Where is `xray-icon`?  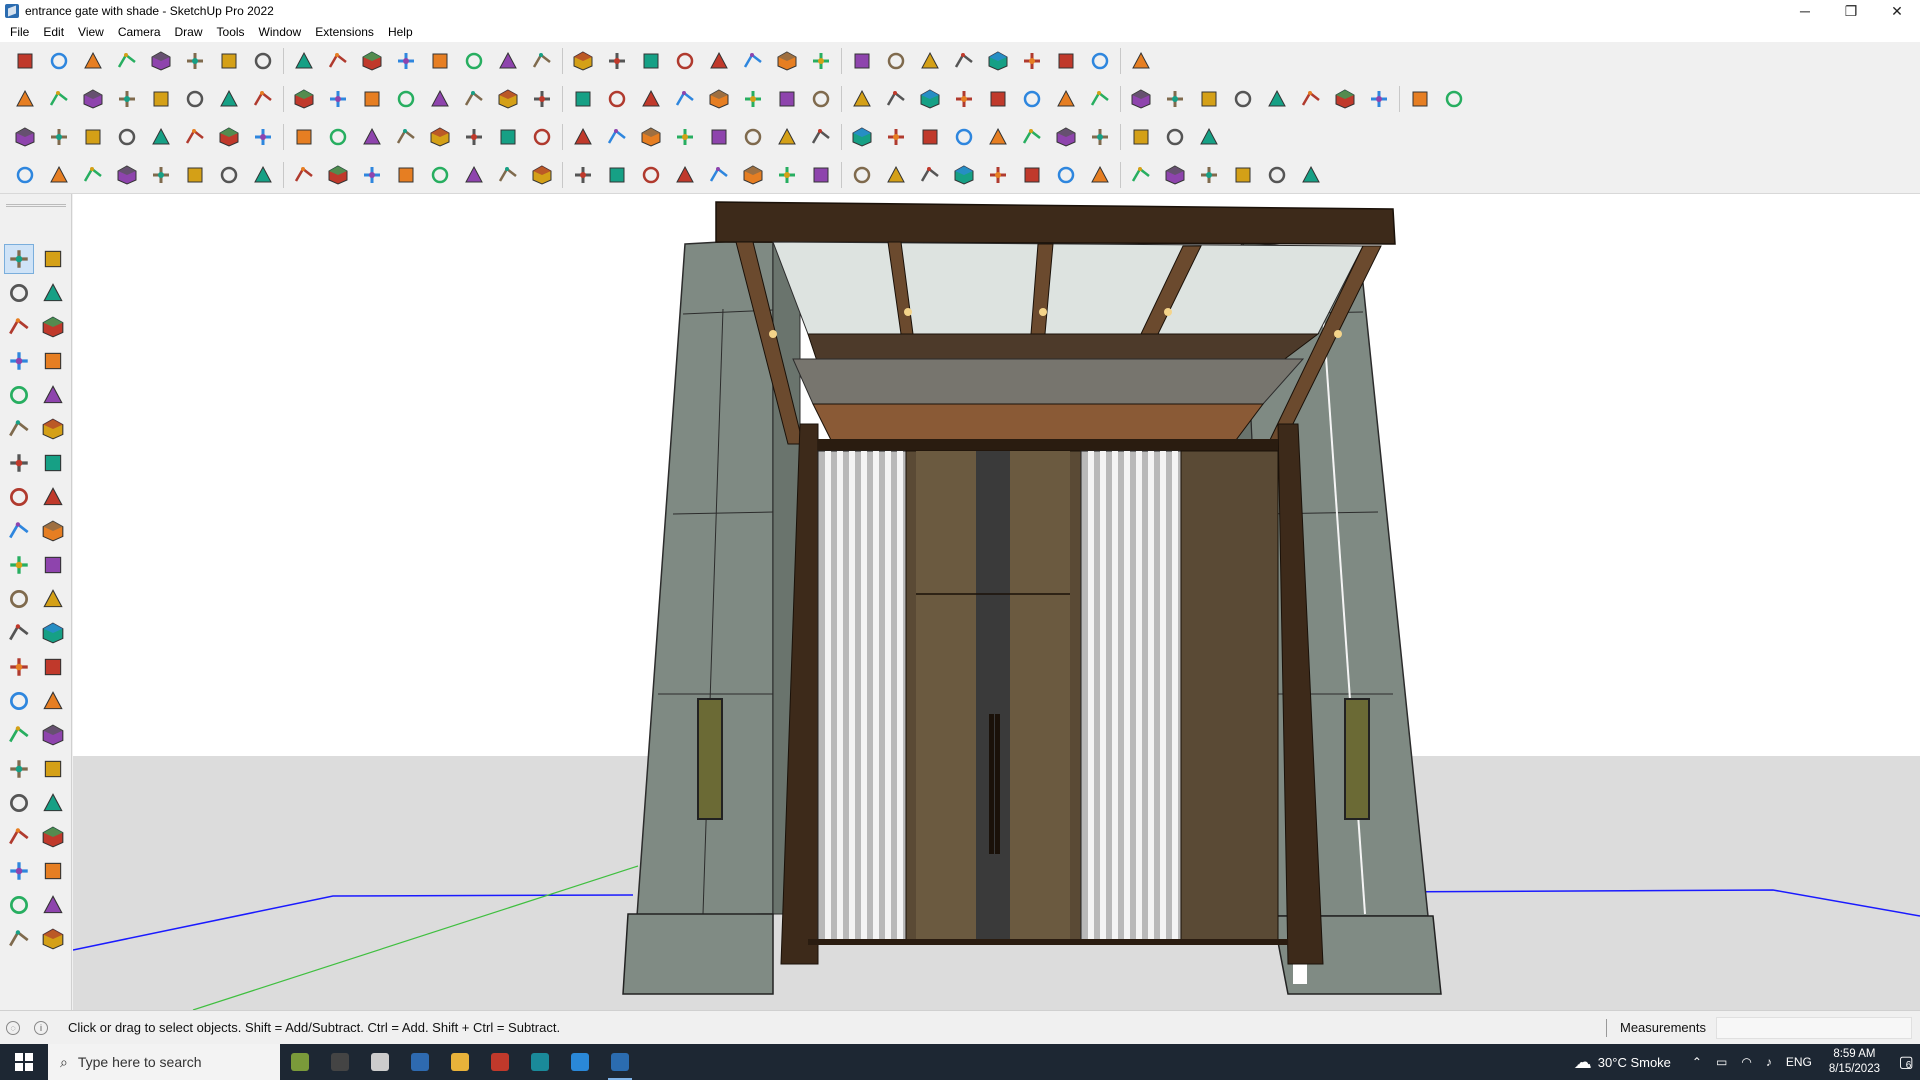 xray-icon is located at coordinates (440, 99).